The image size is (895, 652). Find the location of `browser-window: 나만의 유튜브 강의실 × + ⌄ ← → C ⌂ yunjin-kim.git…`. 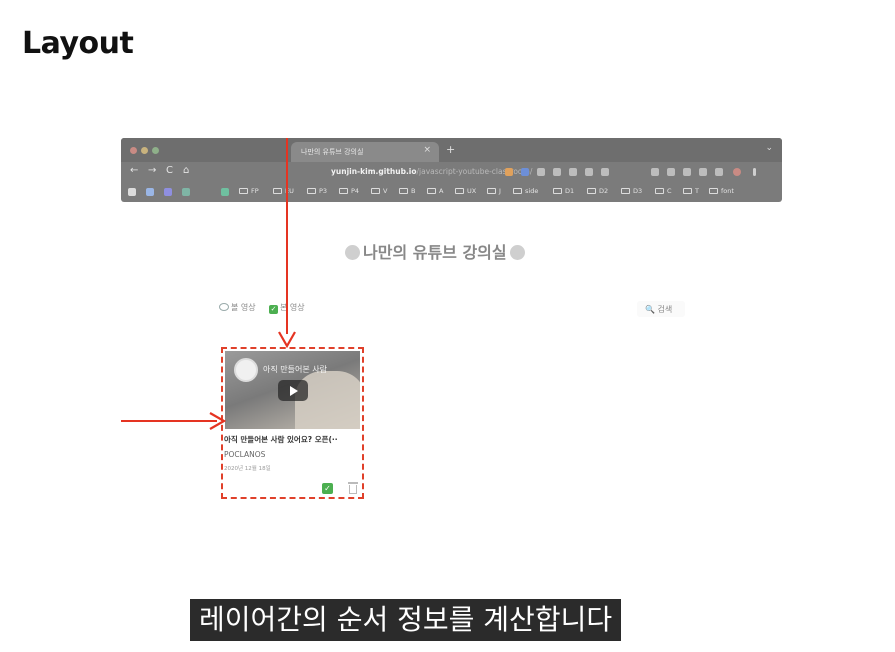

browser-window: 나만의 유튜브 강의실 × + ⌄ ← → C ⌂ yunjin-kim.git… is located at coordinates (451, 170).